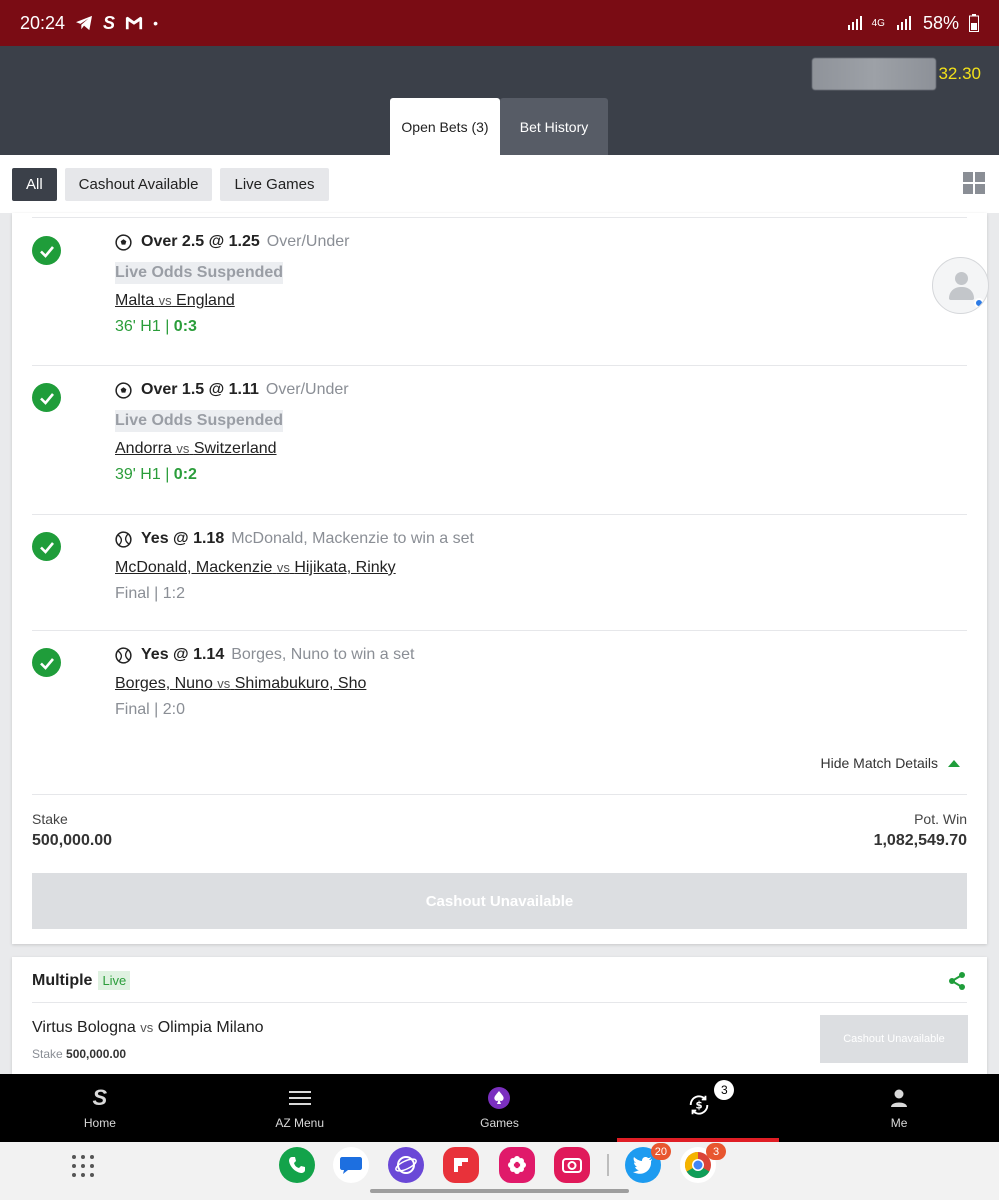  I want to click on nav-games: Games, so click(500, 1108).